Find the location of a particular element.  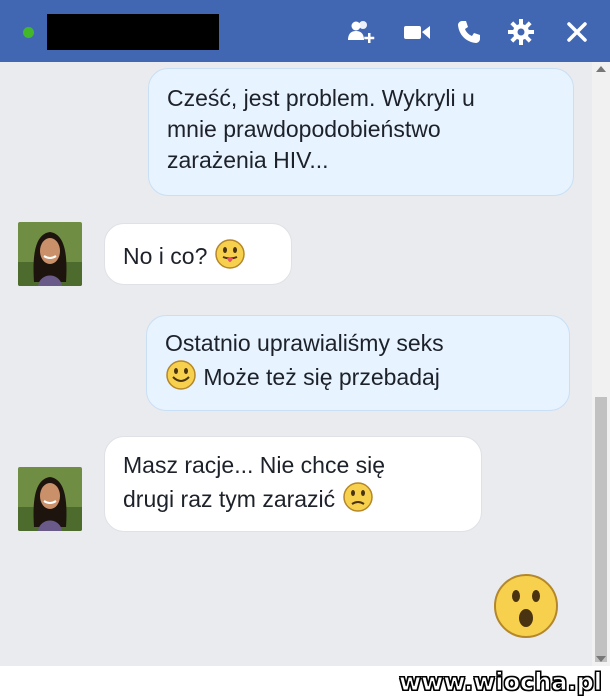

scroll-up-arrow-icon is located at coordinates (601, 69).